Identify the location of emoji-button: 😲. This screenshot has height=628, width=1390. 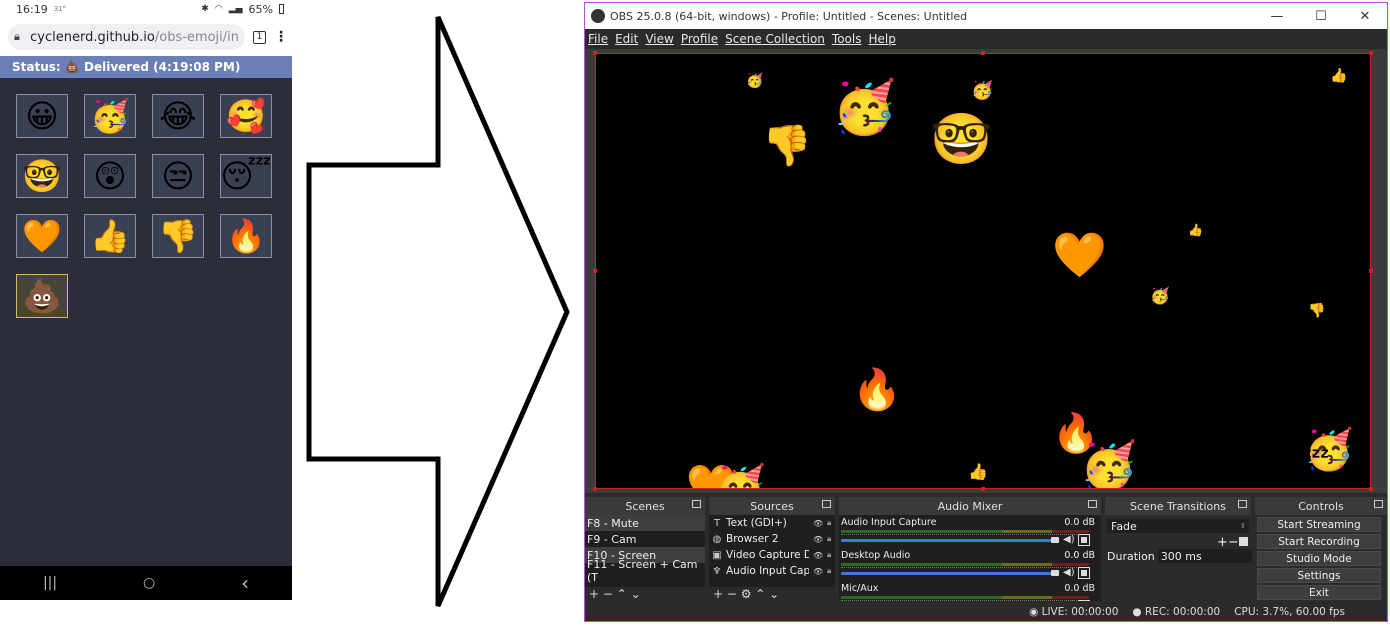
(110, 176).